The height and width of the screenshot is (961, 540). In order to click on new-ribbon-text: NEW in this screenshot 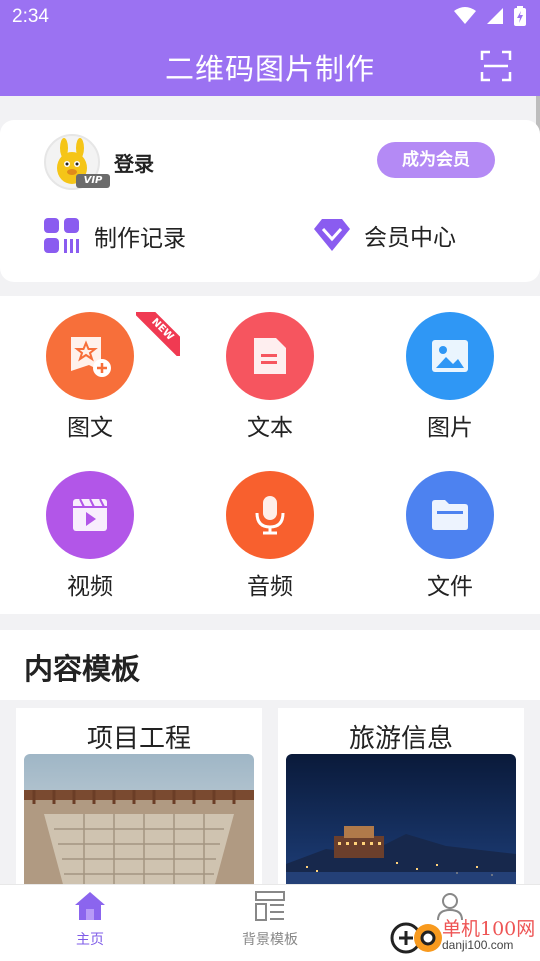, I will do `click(158, 334)`.